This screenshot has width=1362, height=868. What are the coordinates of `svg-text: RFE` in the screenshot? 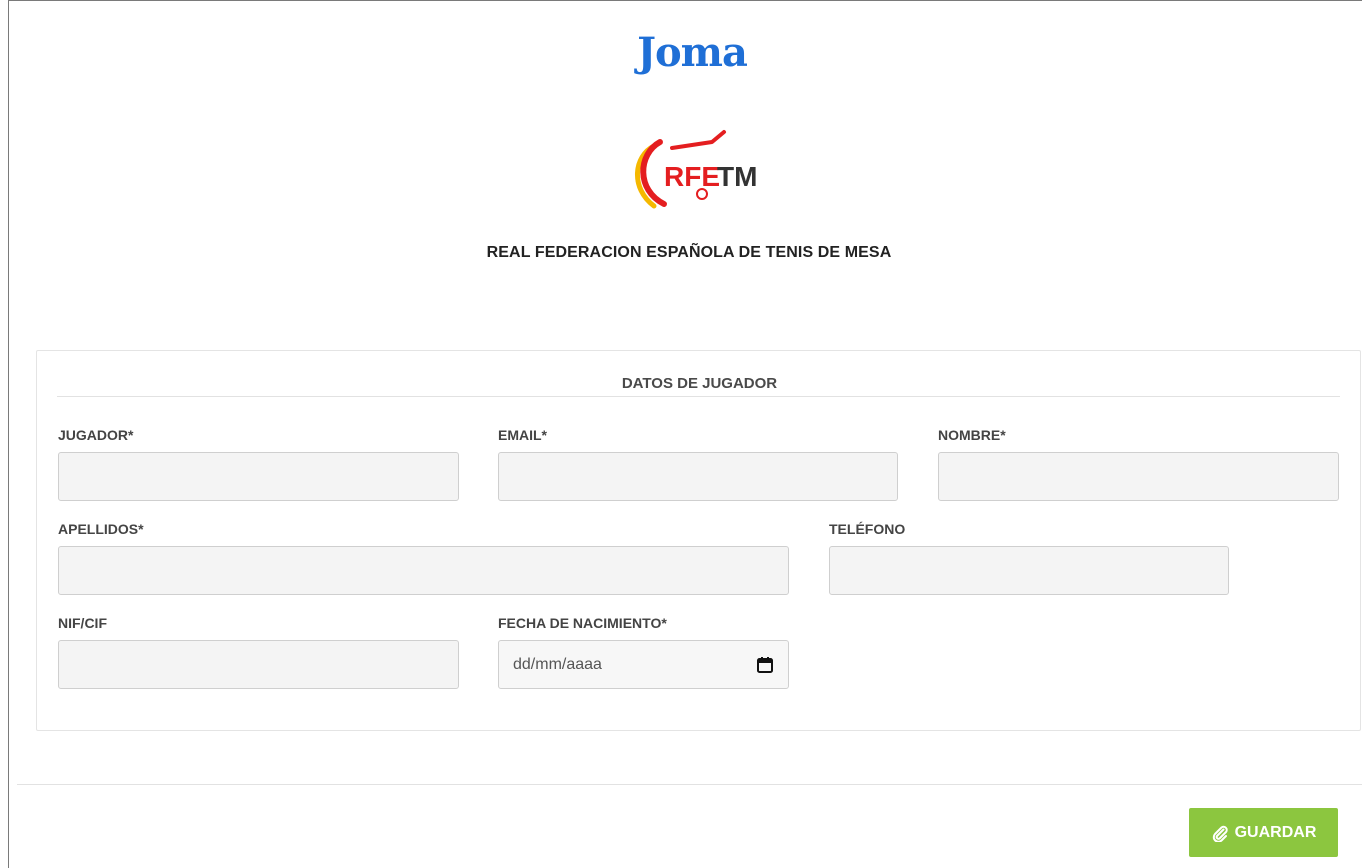 It's located at (692, 176).